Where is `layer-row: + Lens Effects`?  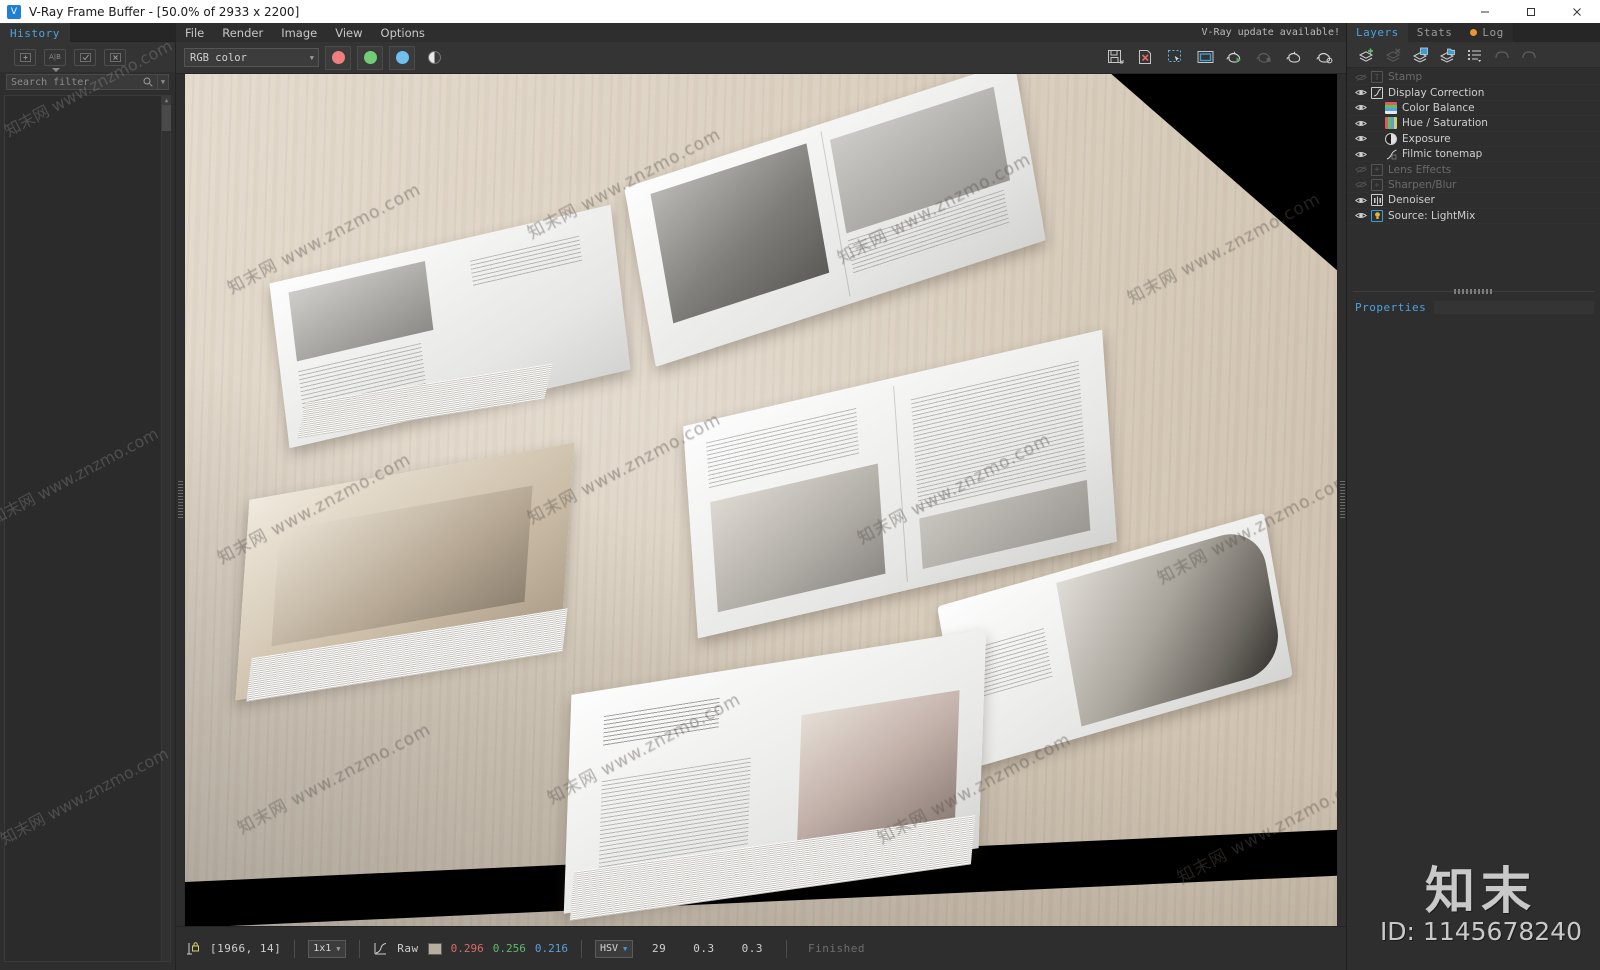
layer-row: + Lens Effects is located at coordinates (1473, 170).